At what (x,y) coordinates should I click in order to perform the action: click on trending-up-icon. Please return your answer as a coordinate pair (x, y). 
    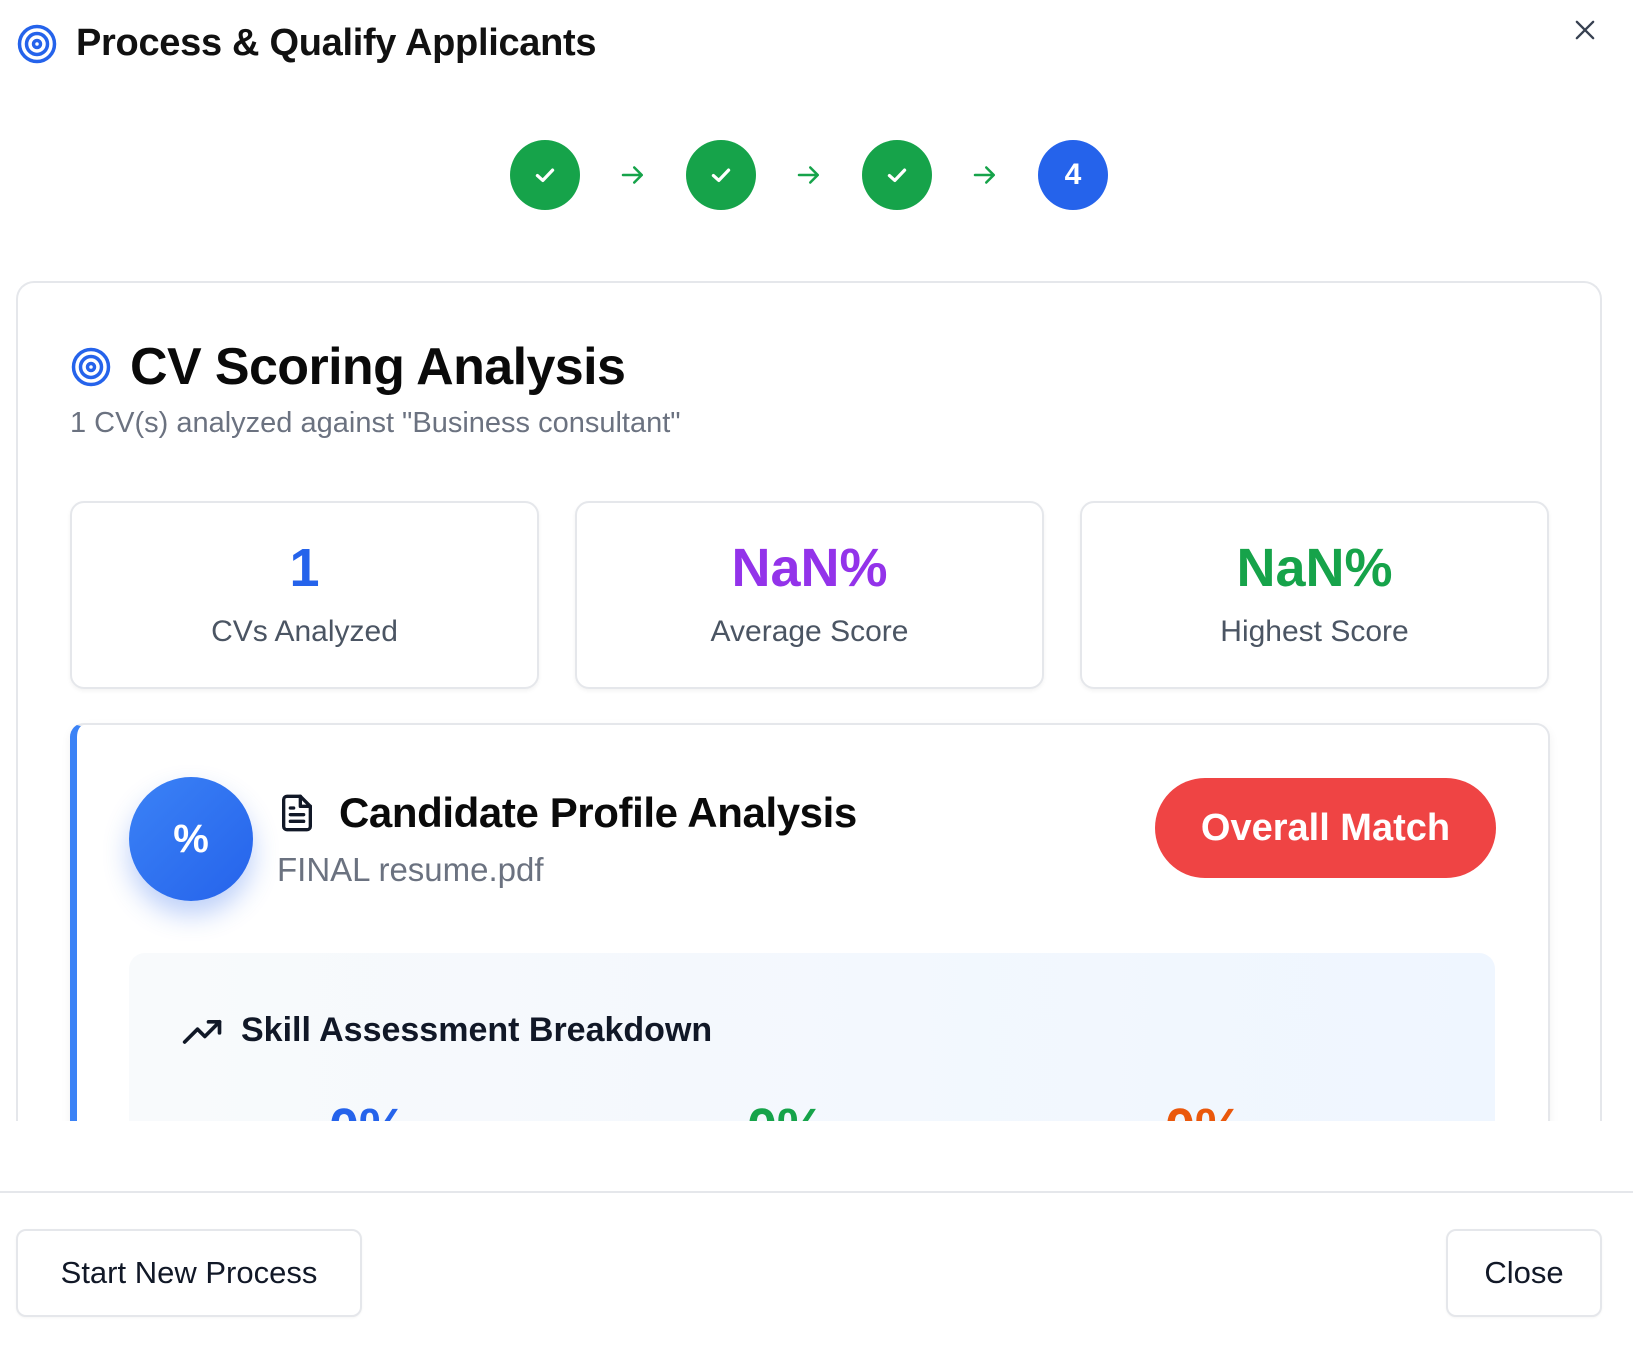
    Looking at the image, I should click on (202, 1031).